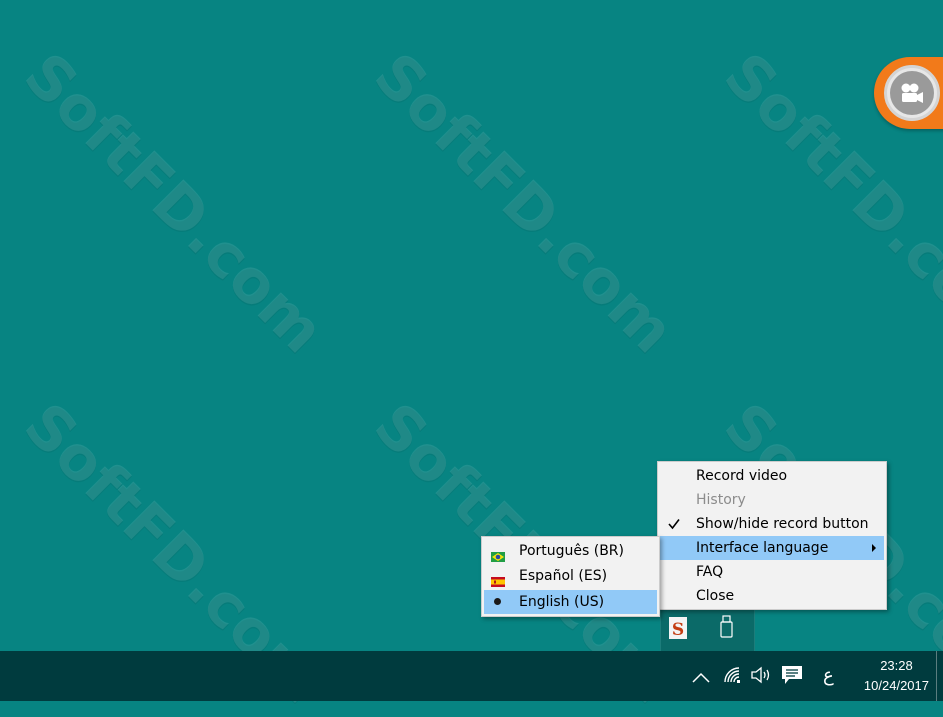  What do you see at coordinates (792, 677) in the screenshot?
I see `notification-icon` at bounding box center [792, 677].